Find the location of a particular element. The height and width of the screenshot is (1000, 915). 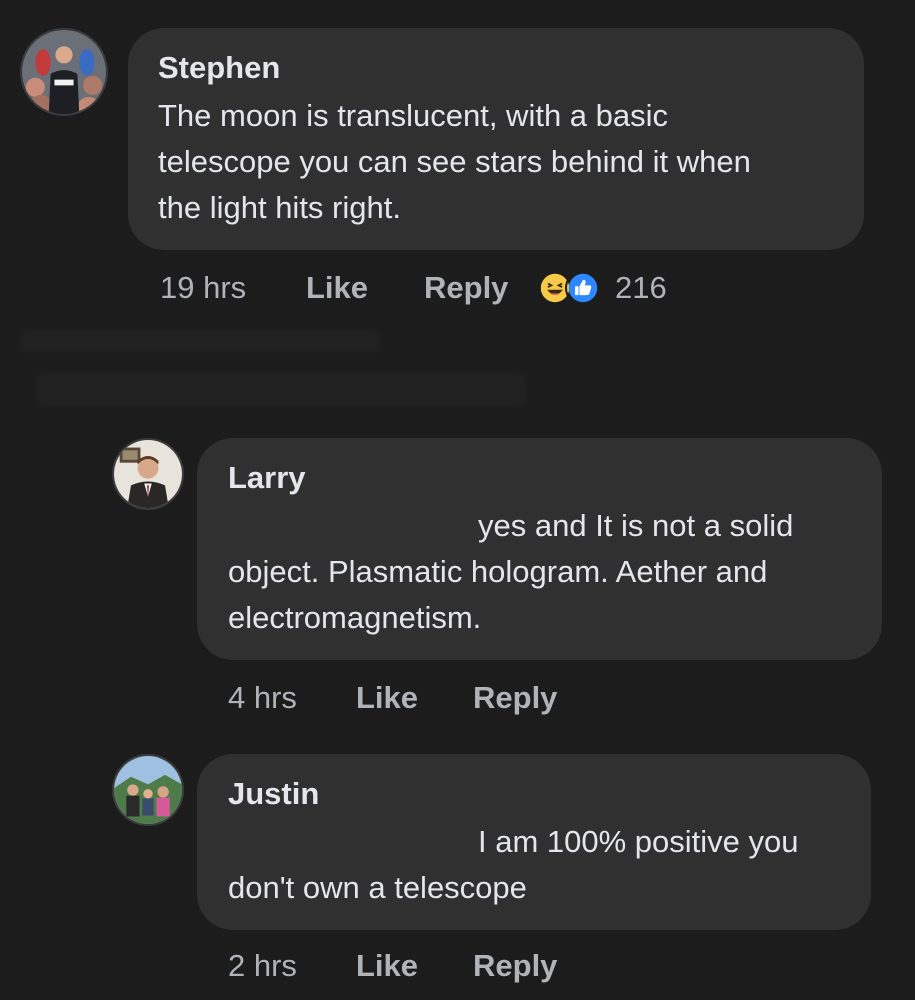

like-icon is located at coordinates (583, 288).